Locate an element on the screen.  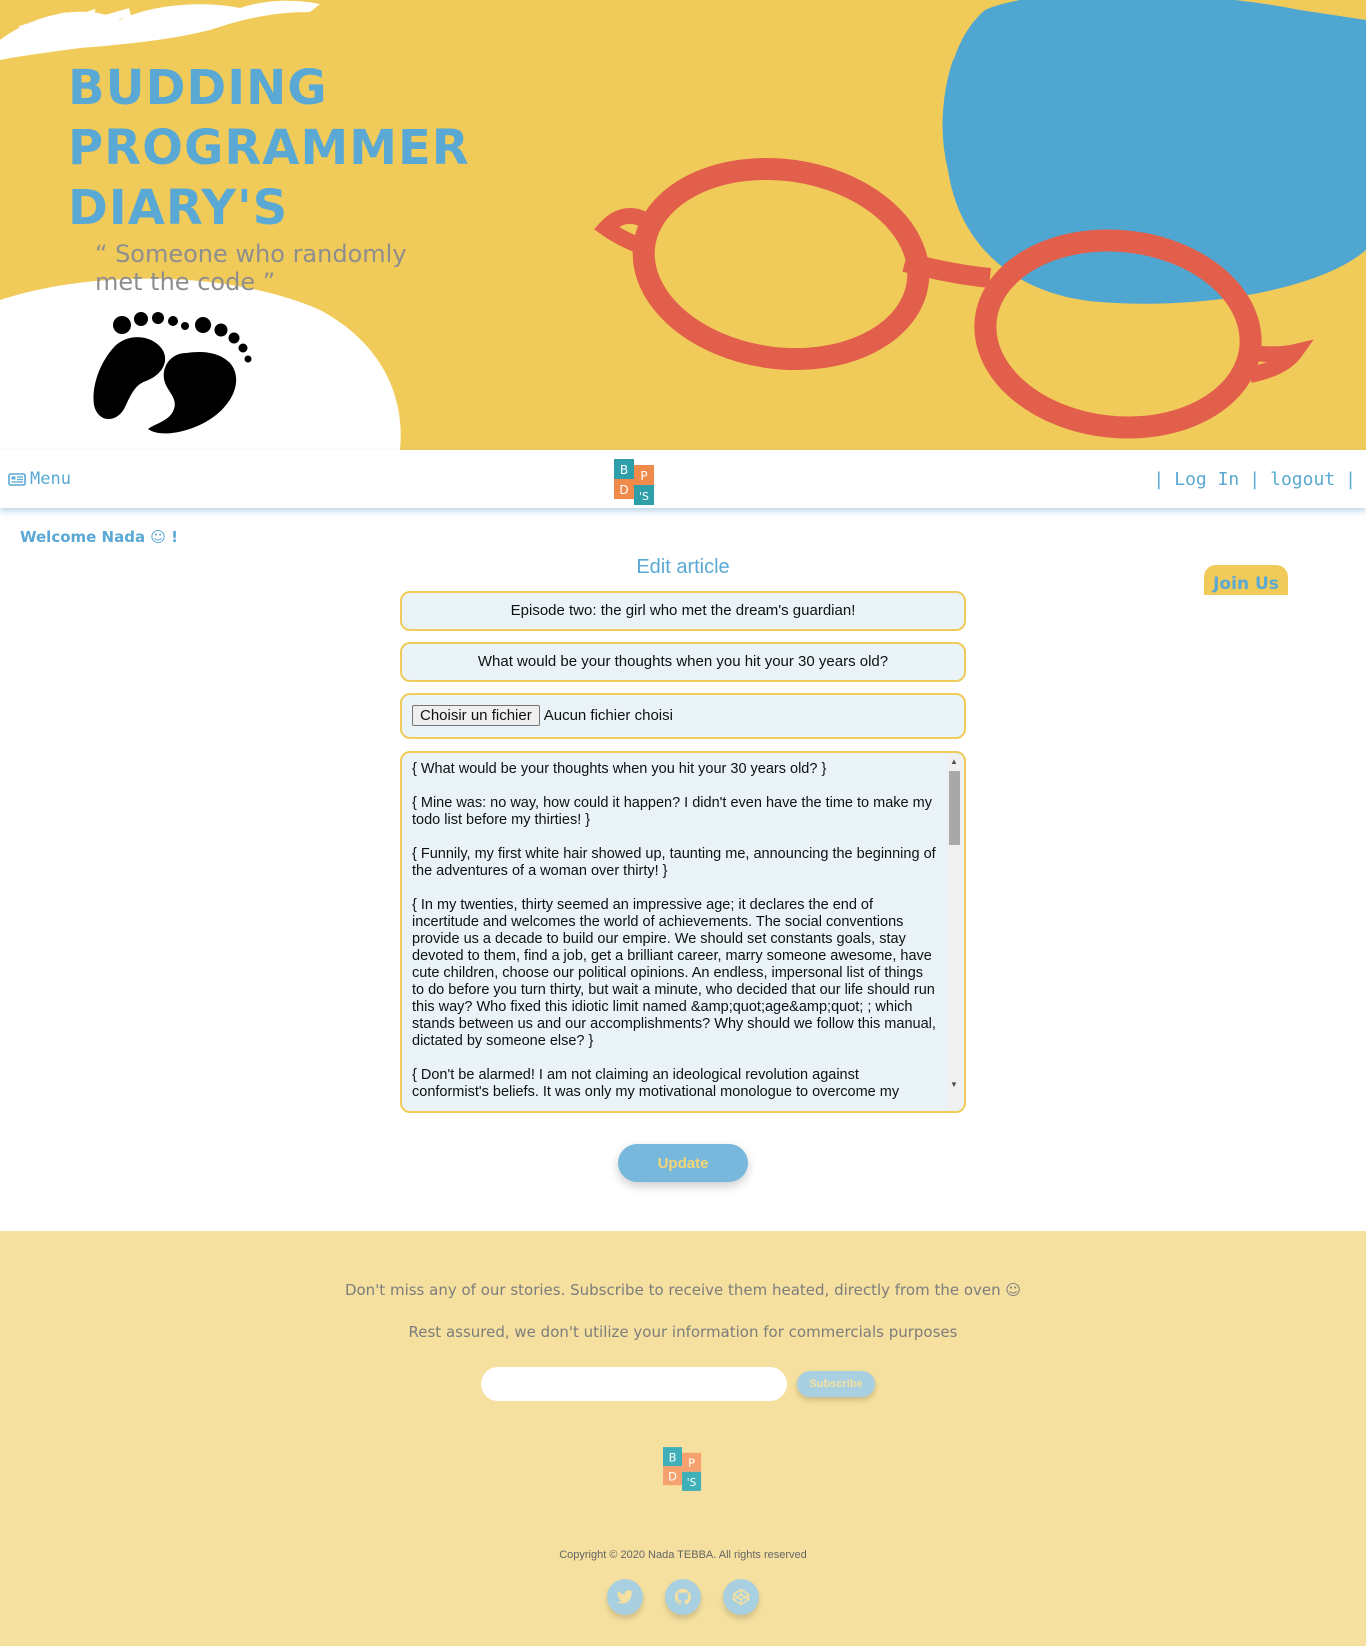
bpds-logo: B P D 'S is located at coordinates (635, 482).